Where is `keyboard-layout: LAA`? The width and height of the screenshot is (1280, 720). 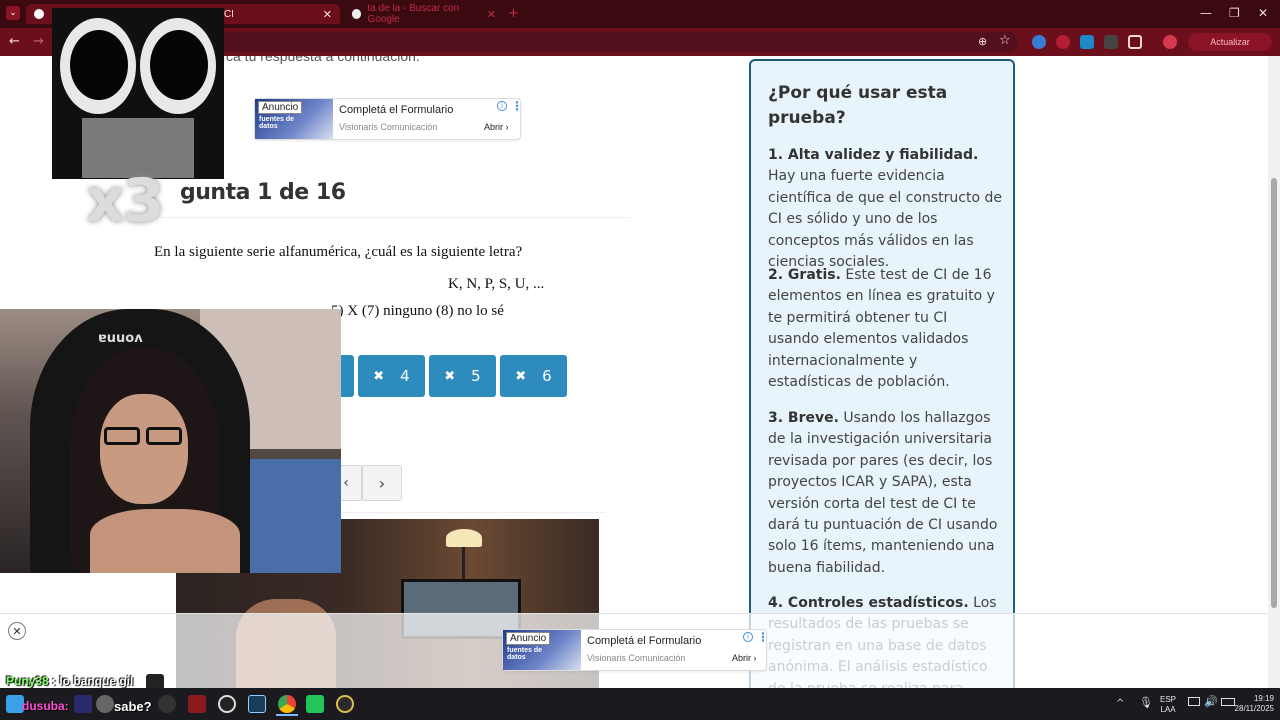 keyboard-layout: LAA is located at coordinates (1168, 709).